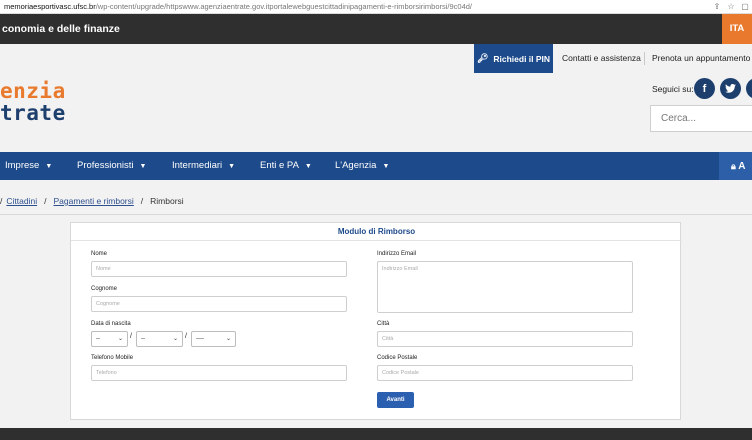  What do you see at coordinates (99, 254) in the screenshot?
I see `nome-label: Nome` at bounding box center [99, 254].